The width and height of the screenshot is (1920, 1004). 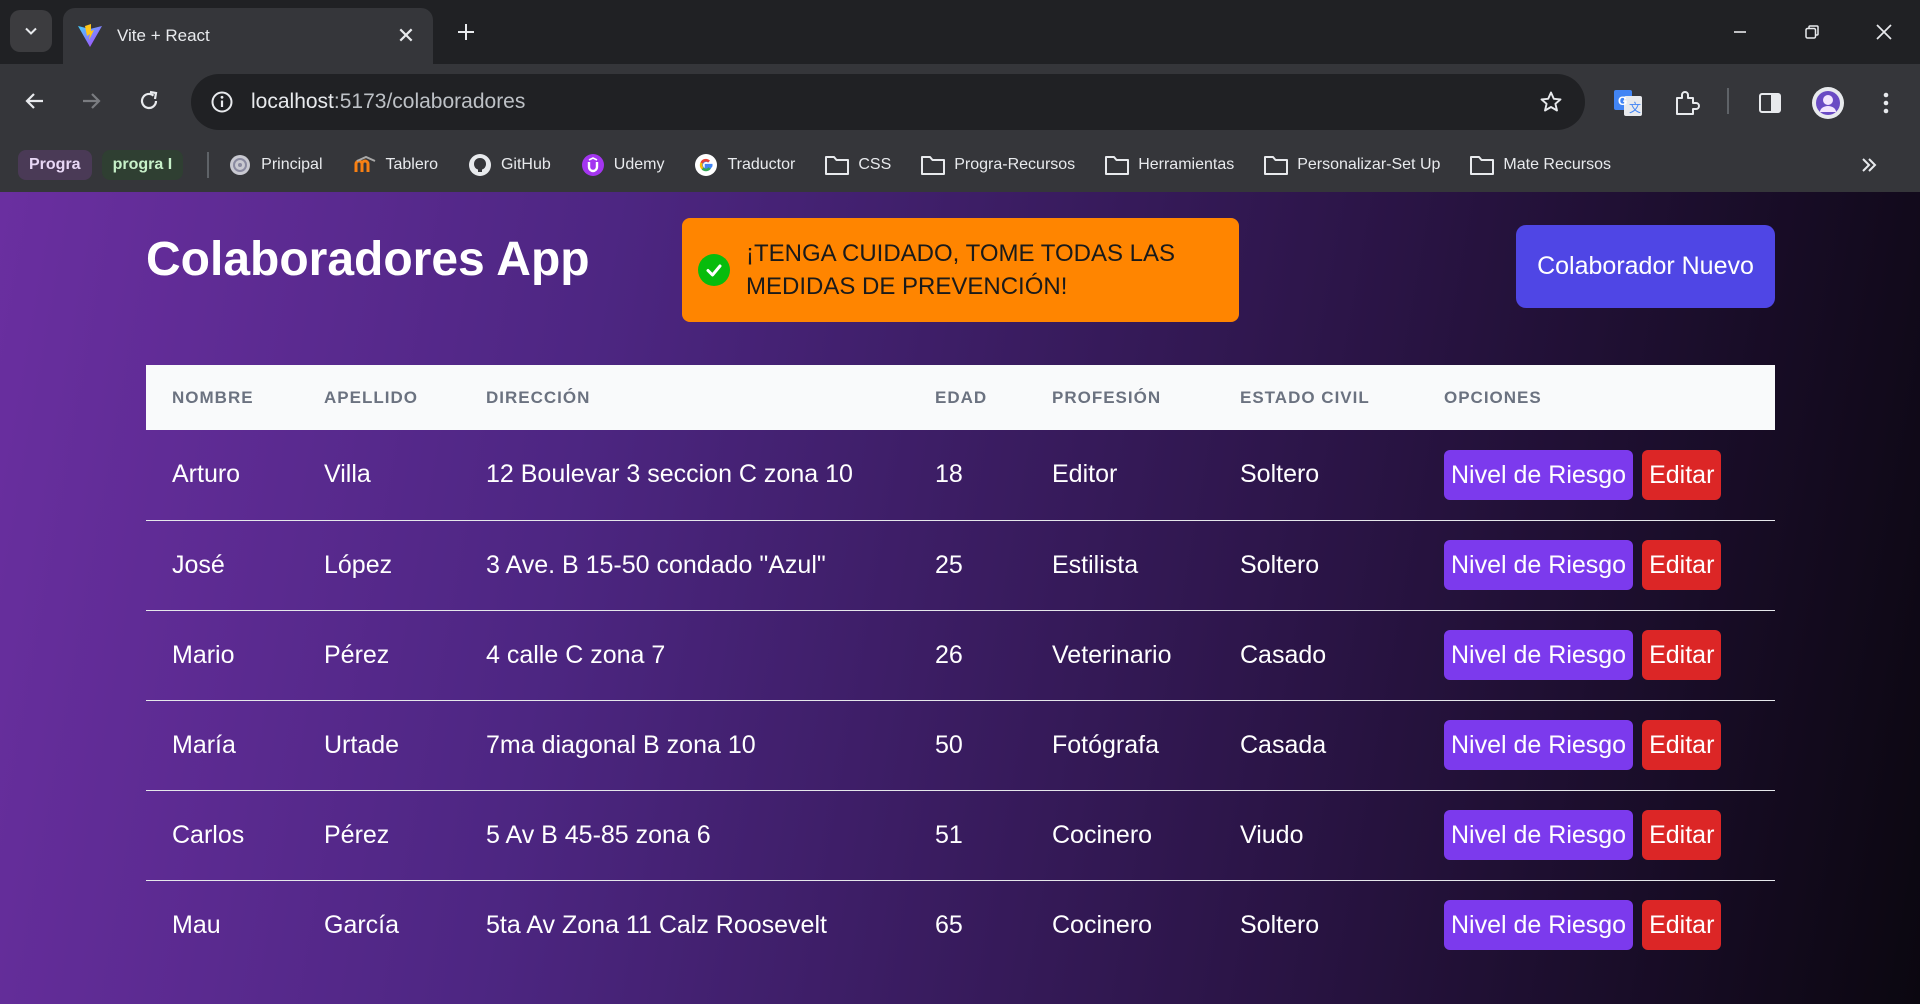 I want to click on cell-direccion: 3 Ave. B 15-50 condado "Azul", so click(x=656, y=564).